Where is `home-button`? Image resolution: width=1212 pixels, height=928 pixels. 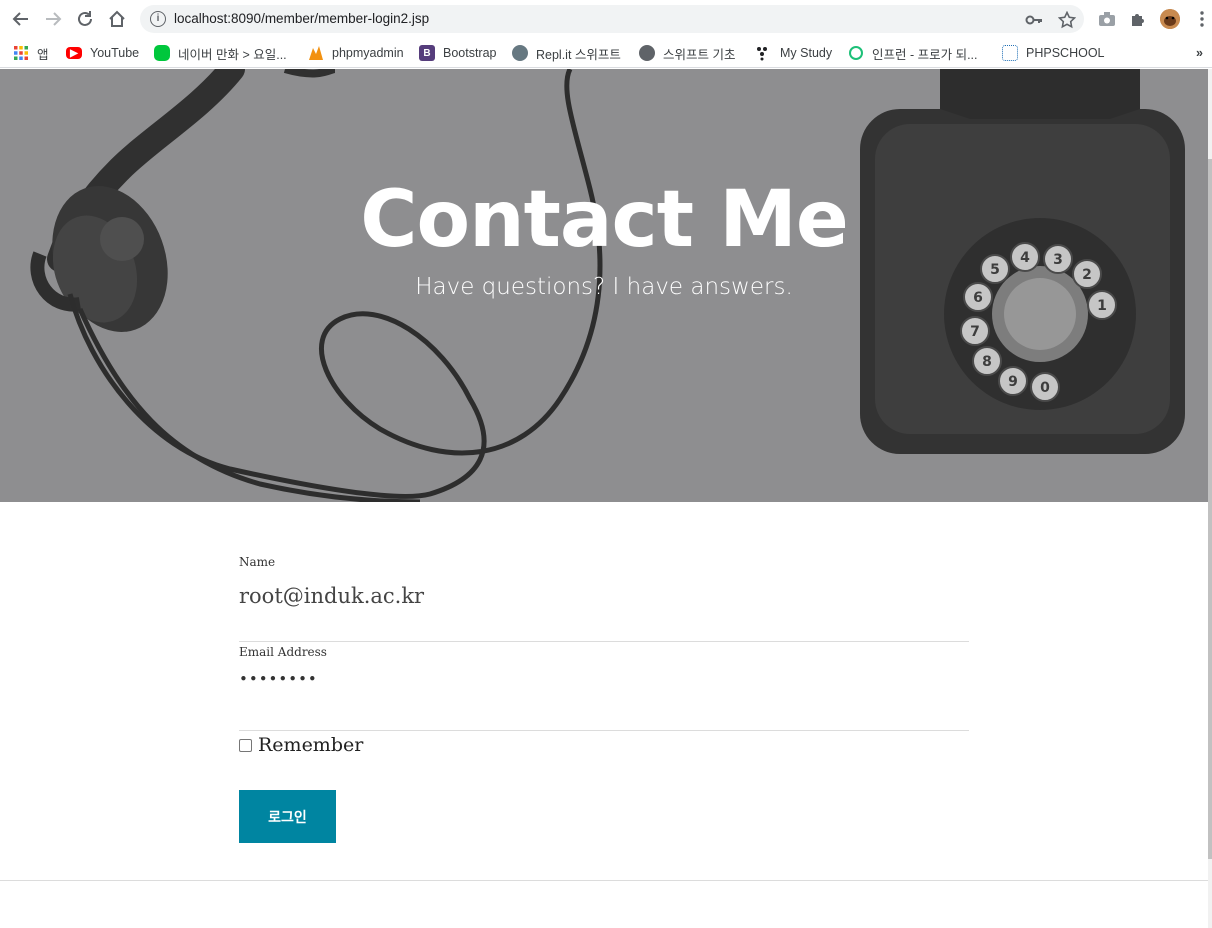 home-button is located at coordinates (117, 19).